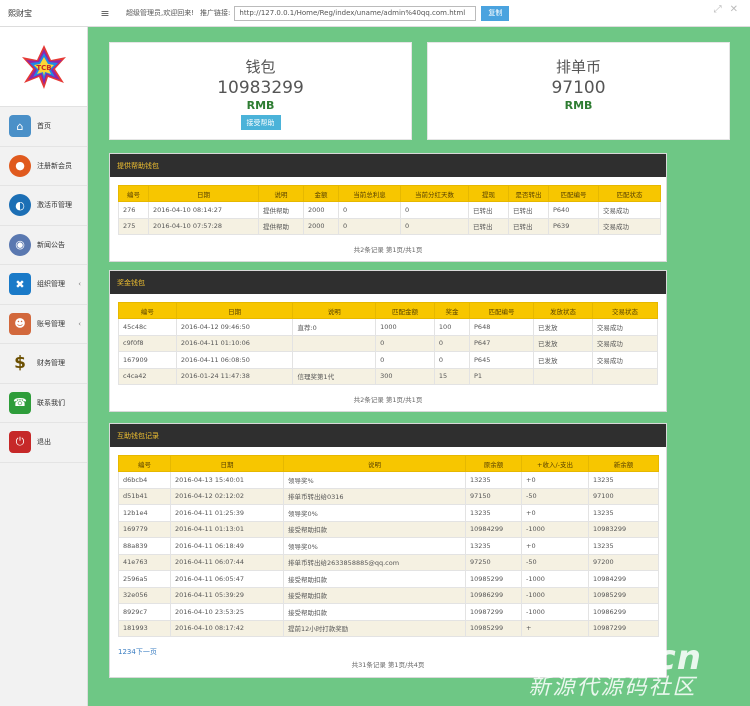 The image size is (750, 706). What do you see at coordinates (495, 13) in the screenshot?
I see `copy-button: 复制` at bounding box center [495, 13].